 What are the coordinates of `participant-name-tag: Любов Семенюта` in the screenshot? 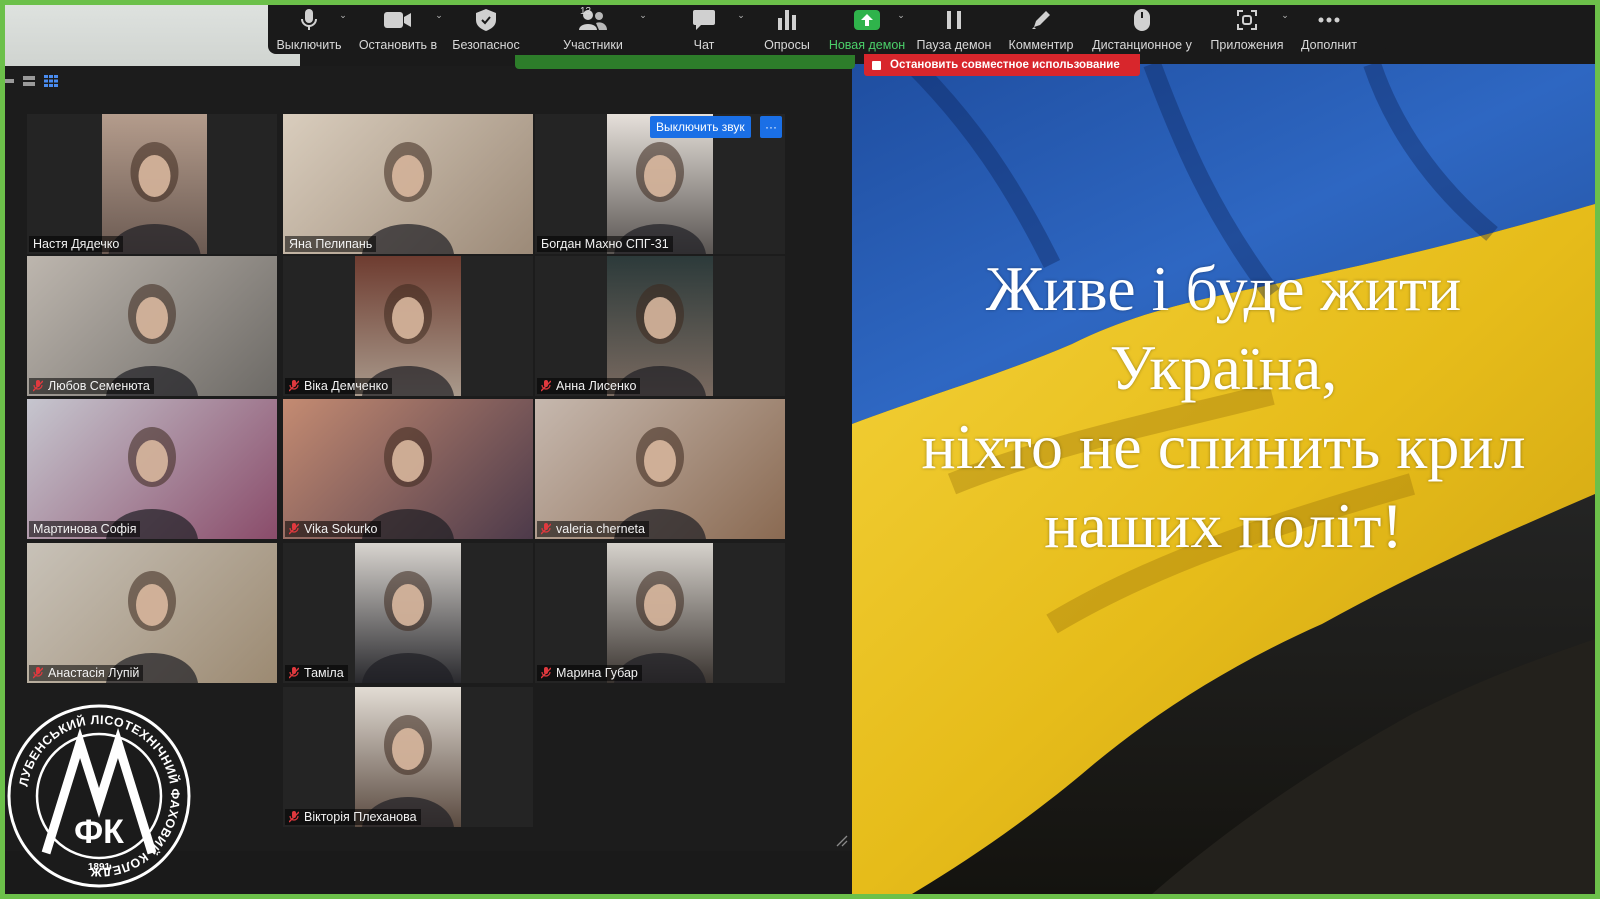 It's located at (91, 386).